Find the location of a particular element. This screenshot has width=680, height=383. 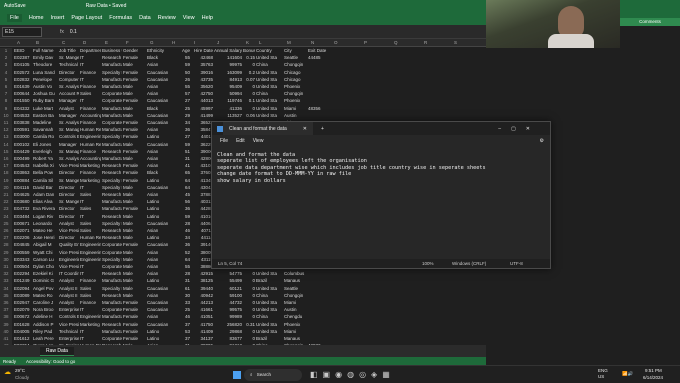

table-cell: Ruby Barn is located at coordinates (45, 100).